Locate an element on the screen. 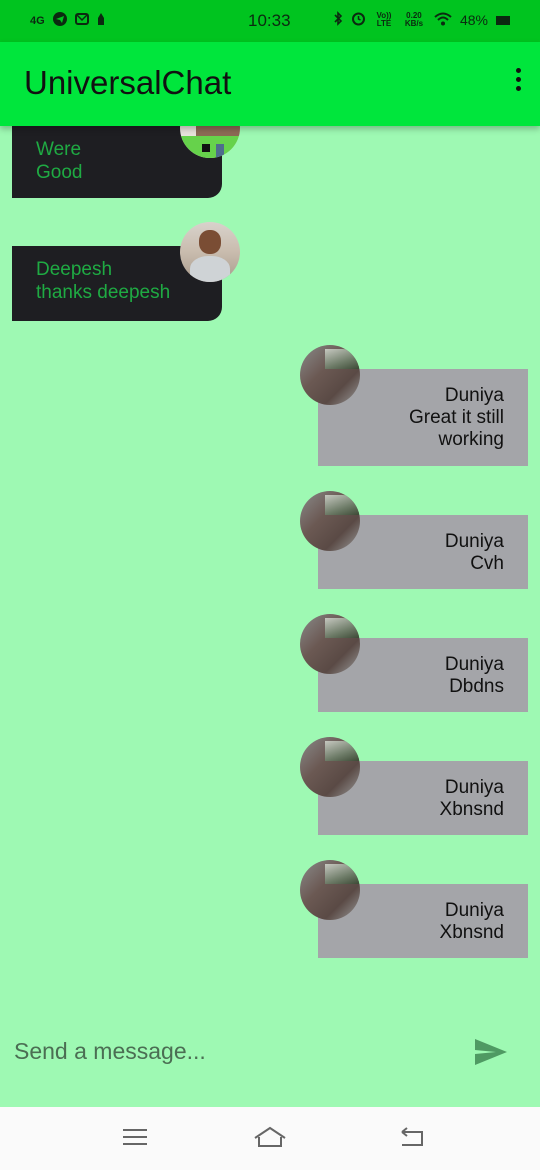  message-text: Cvh is located at coordinates (487, 563).